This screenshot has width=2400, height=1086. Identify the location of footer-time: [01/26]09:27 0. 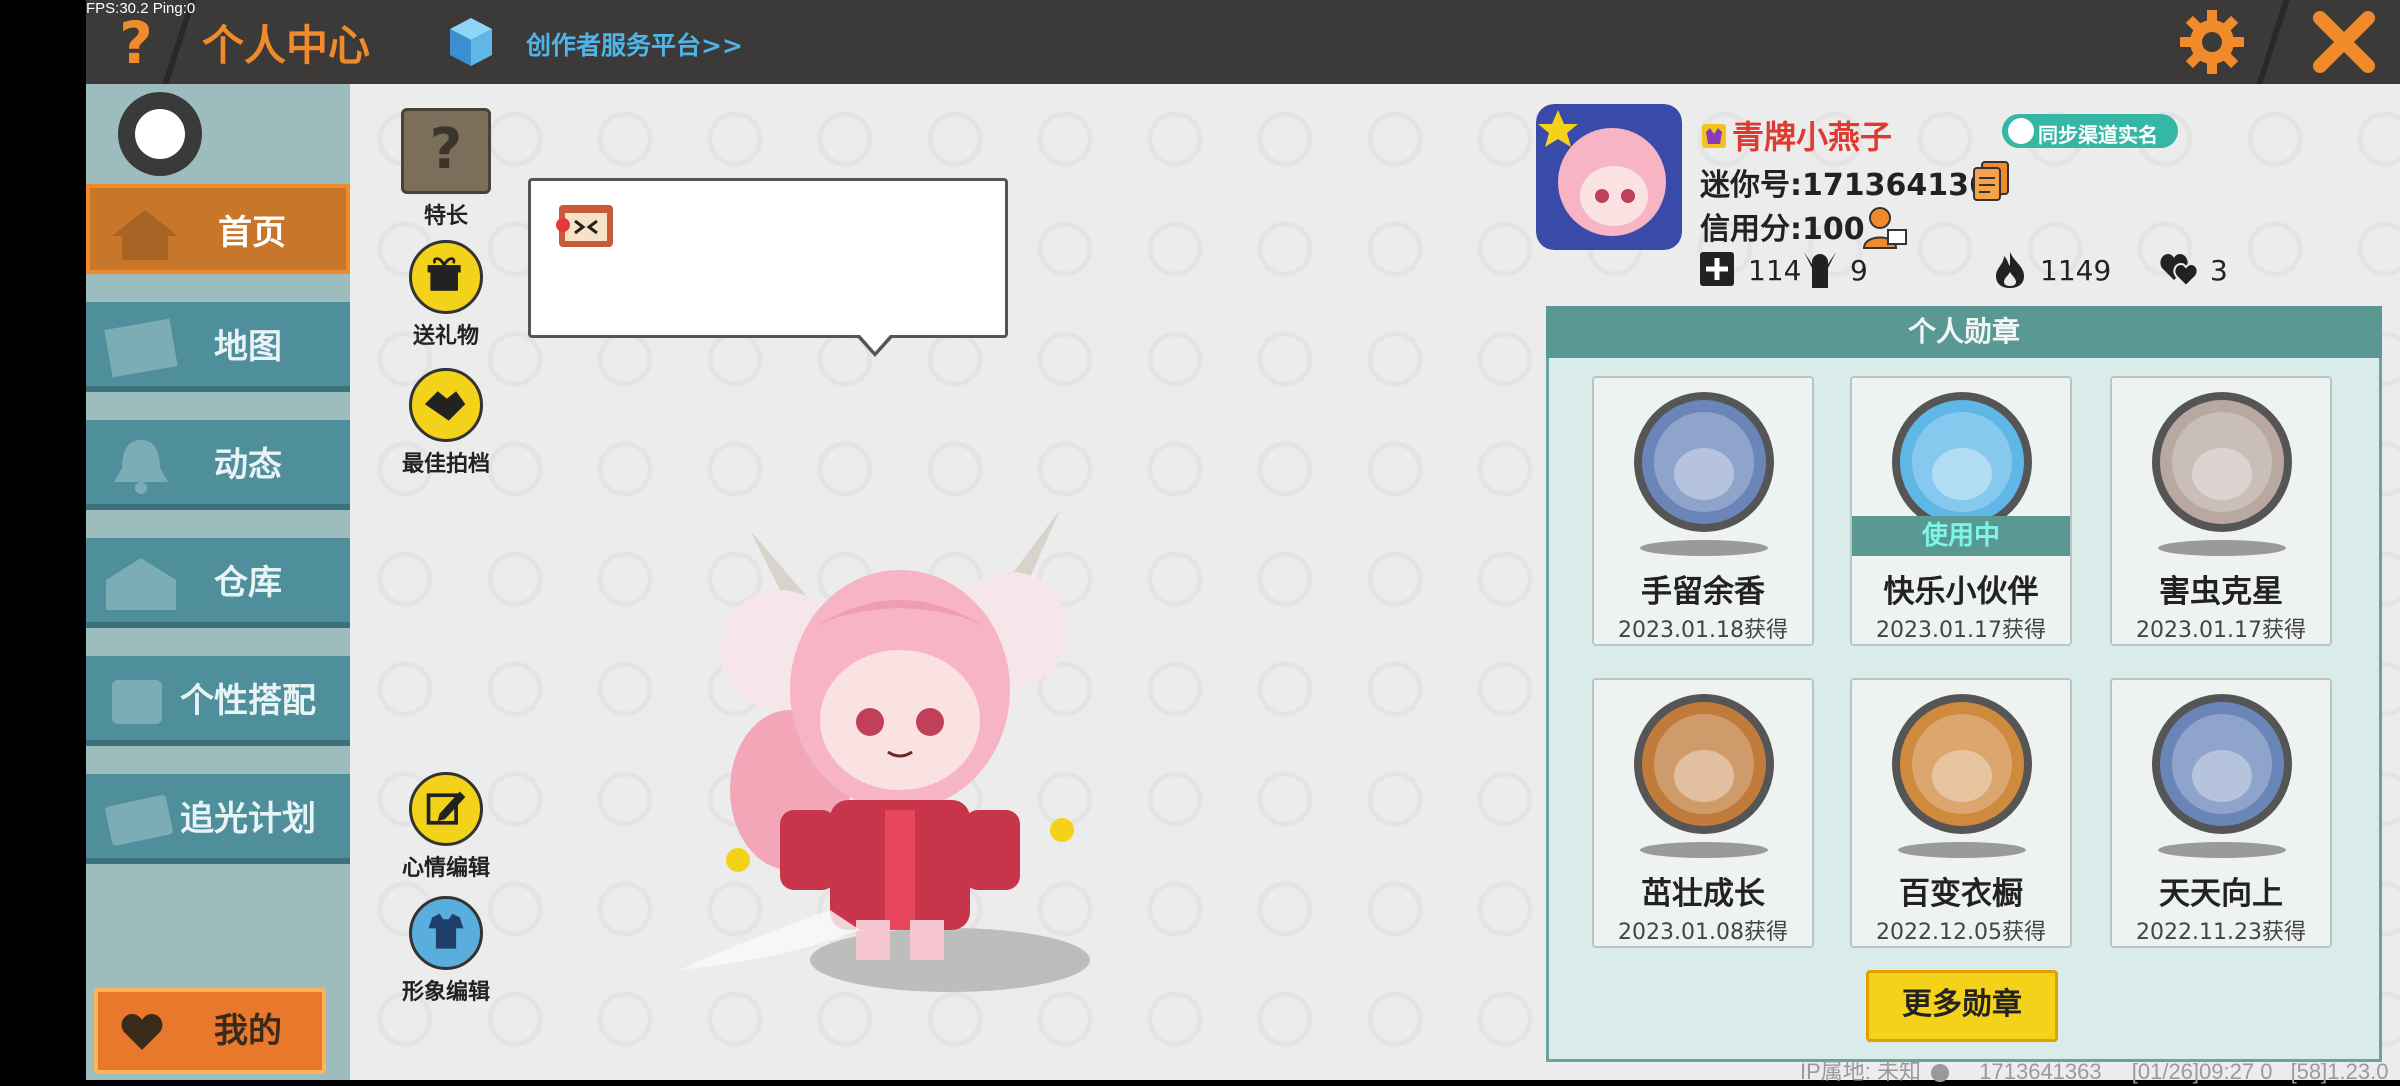
(2202, 1071).